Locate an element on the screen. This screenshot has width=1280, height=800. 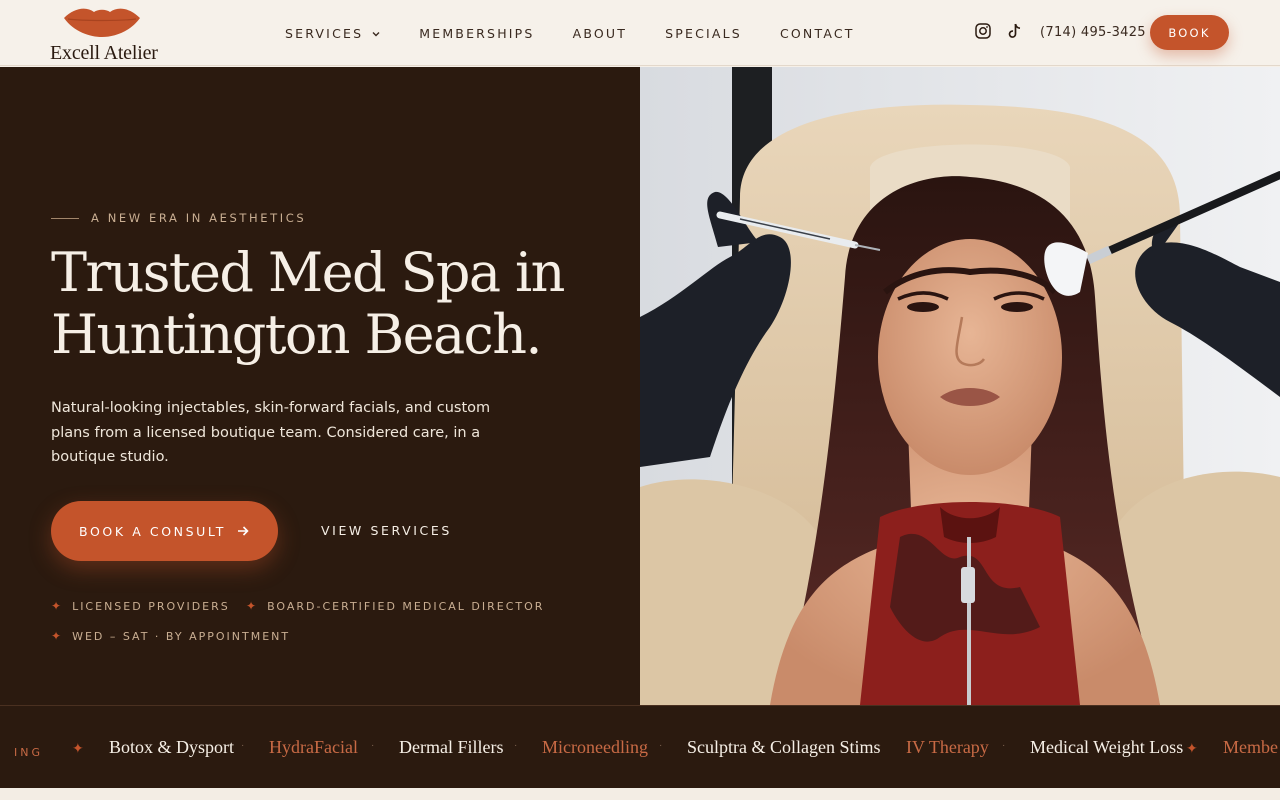
hero-eyebrow: A NEW ERA IN AESTHETICS is located at coordinates (178, 218).